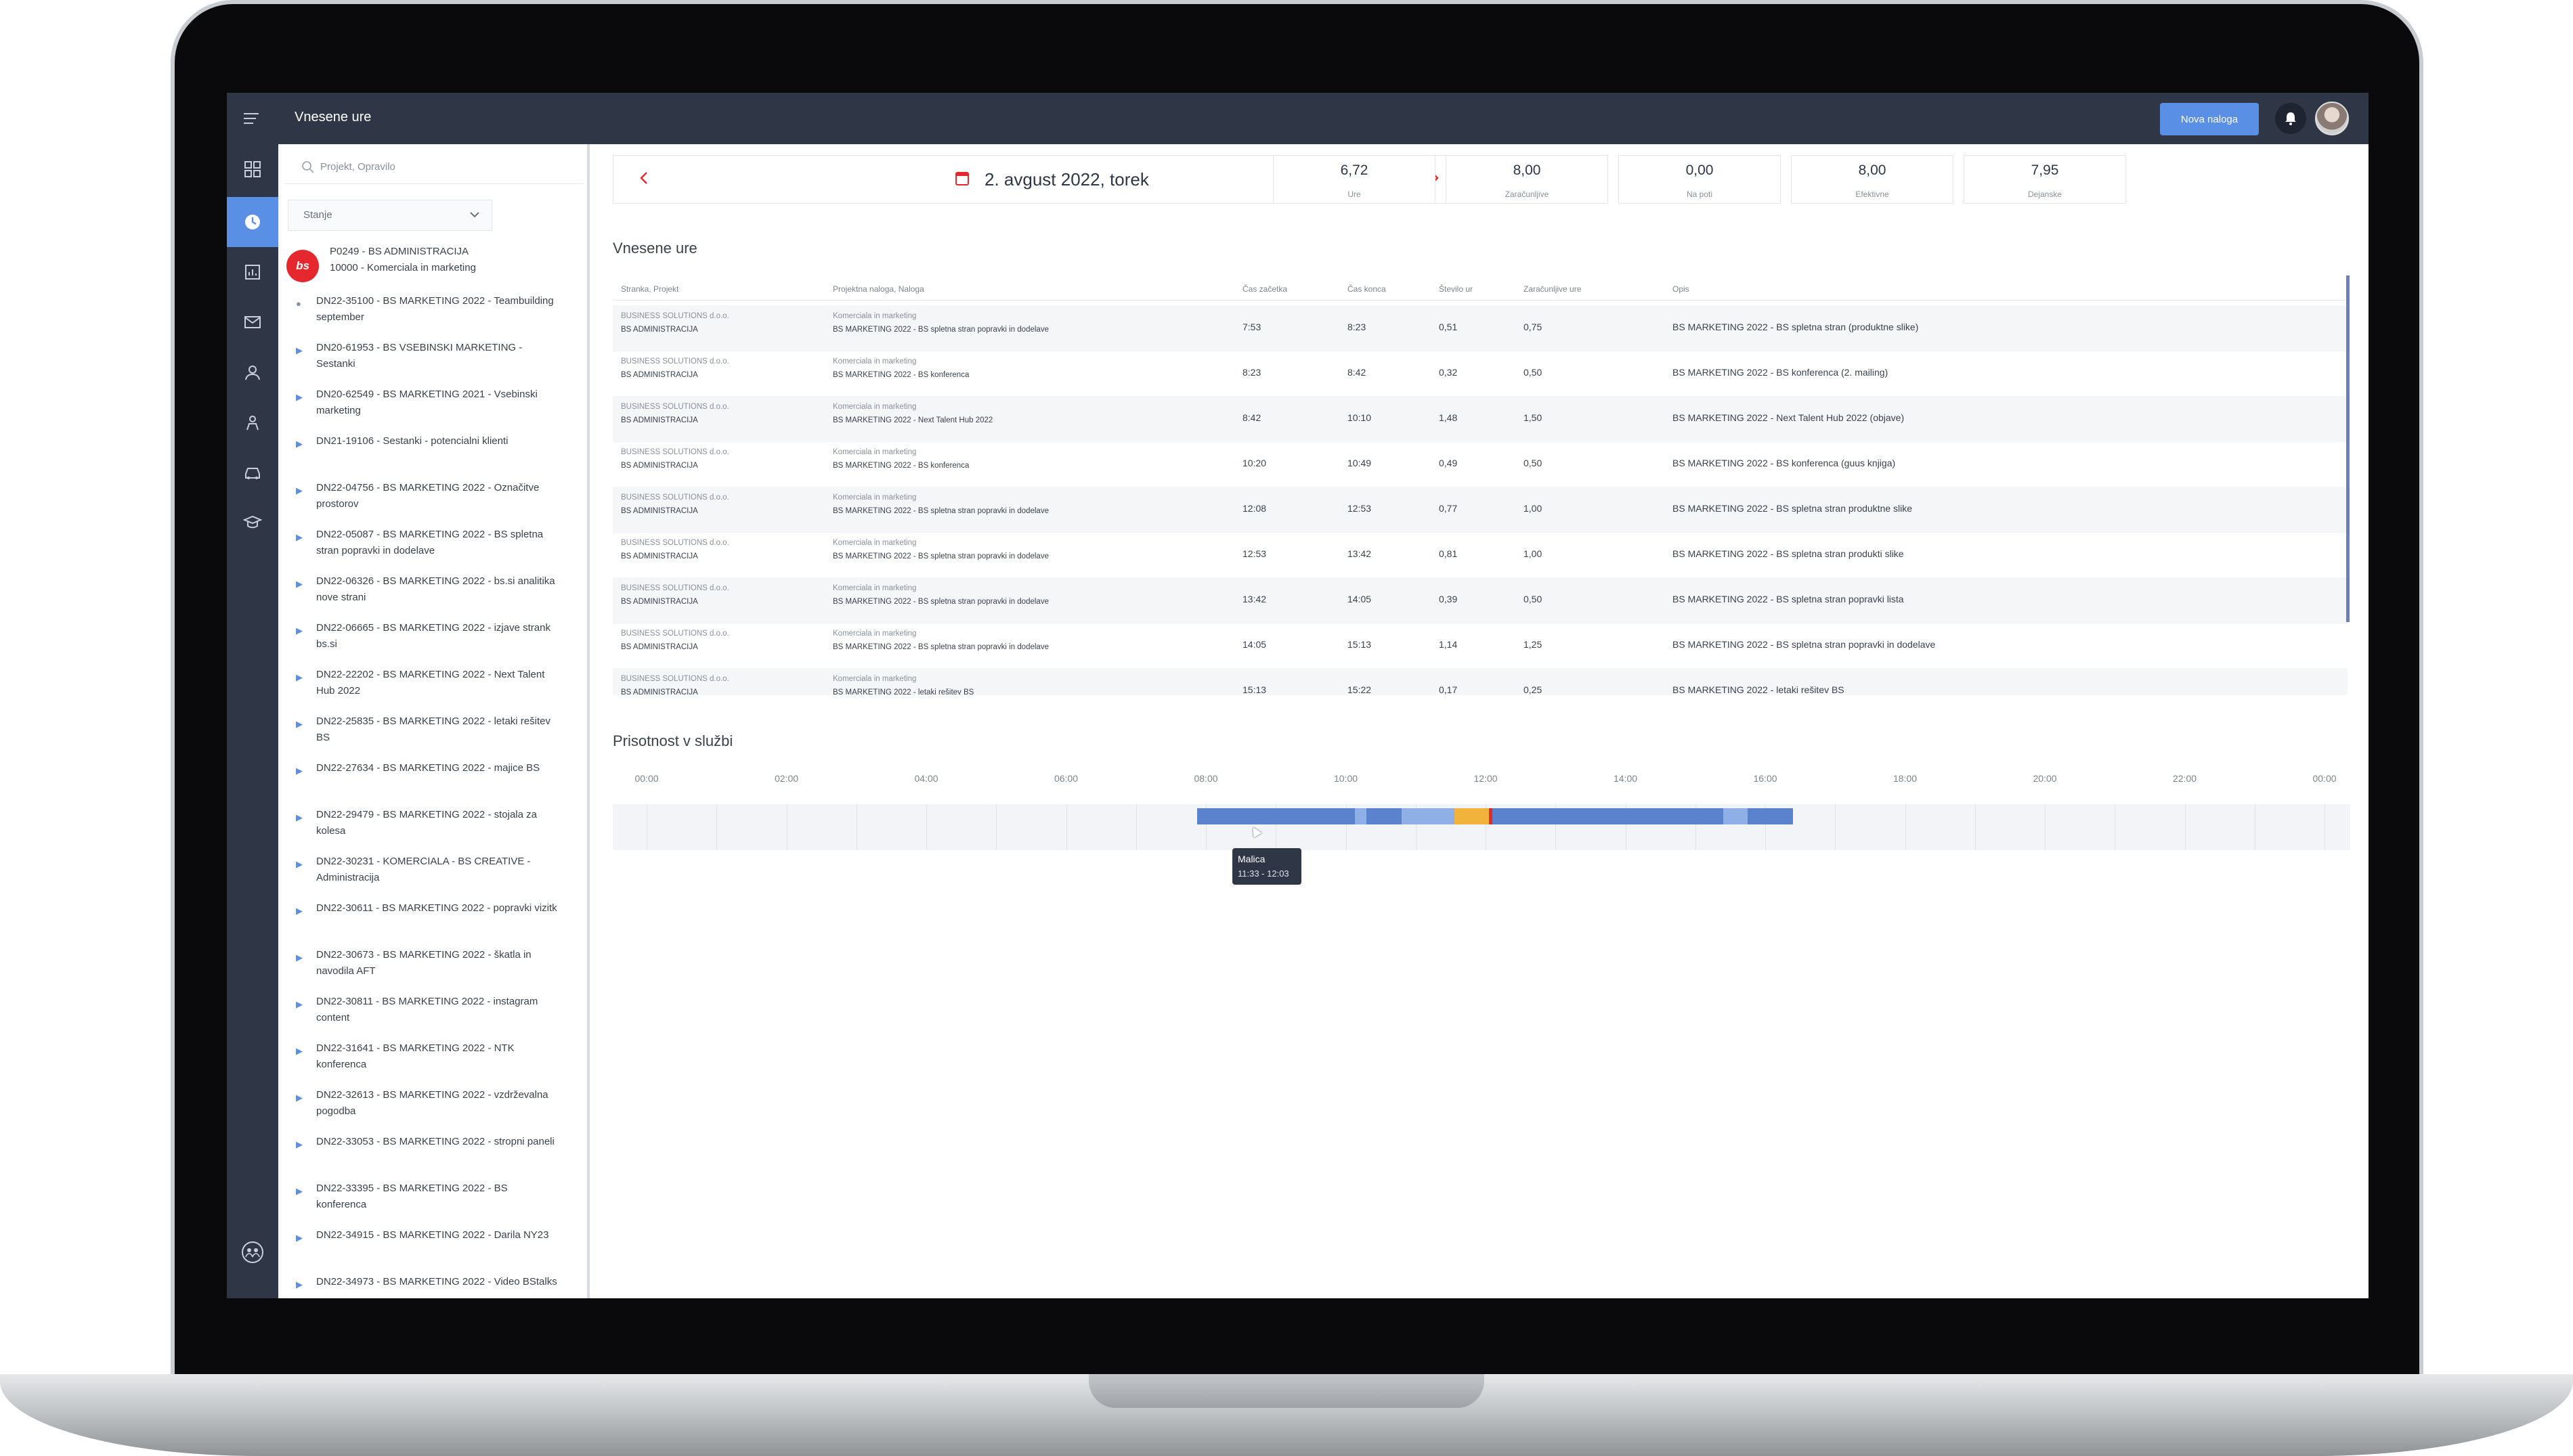 The width and height of the screenshot is (2573, 1456). Describe the element at coordinates (1906, 778) in the screenshot. I see `timeline-hour-label: 18:00` at that location.